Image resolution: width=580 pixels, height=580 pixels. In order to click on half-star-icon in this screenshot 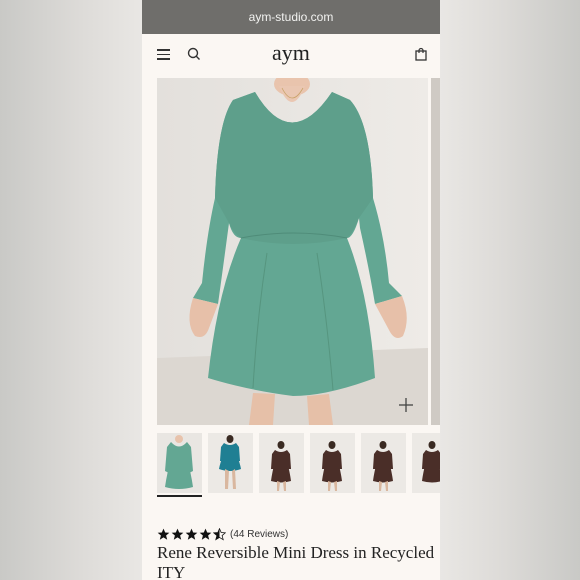, I will do `click(219, 534)`.